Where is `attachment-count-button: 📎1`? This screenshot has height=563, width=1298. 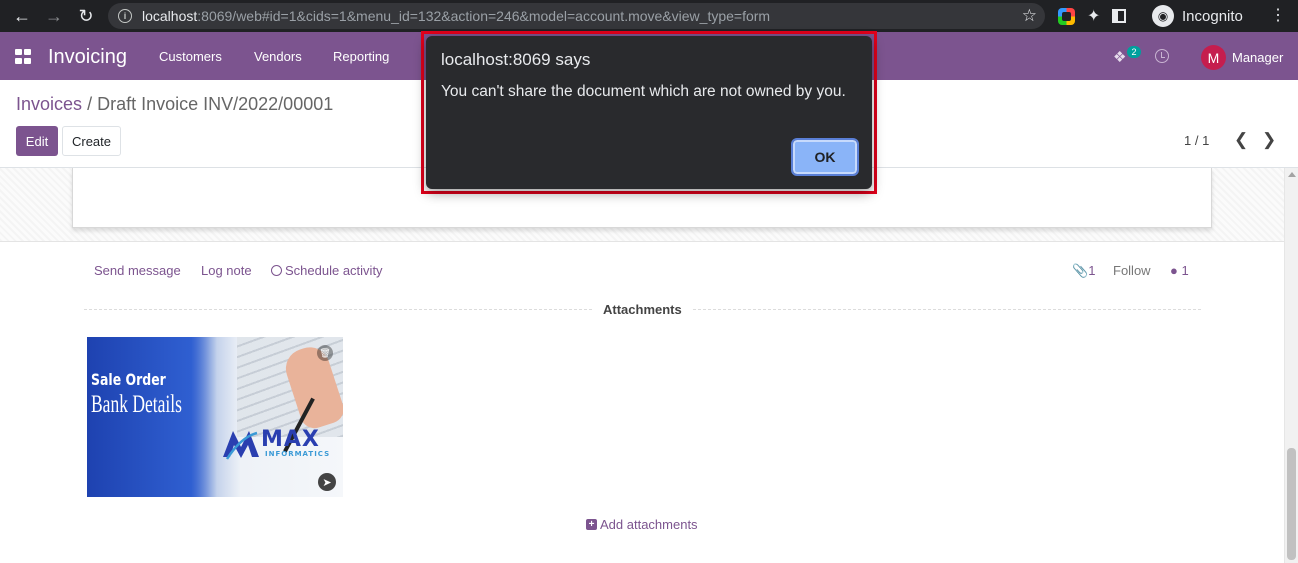 attachment-count-button: 📎1 is located at coordinates (1083, 271).